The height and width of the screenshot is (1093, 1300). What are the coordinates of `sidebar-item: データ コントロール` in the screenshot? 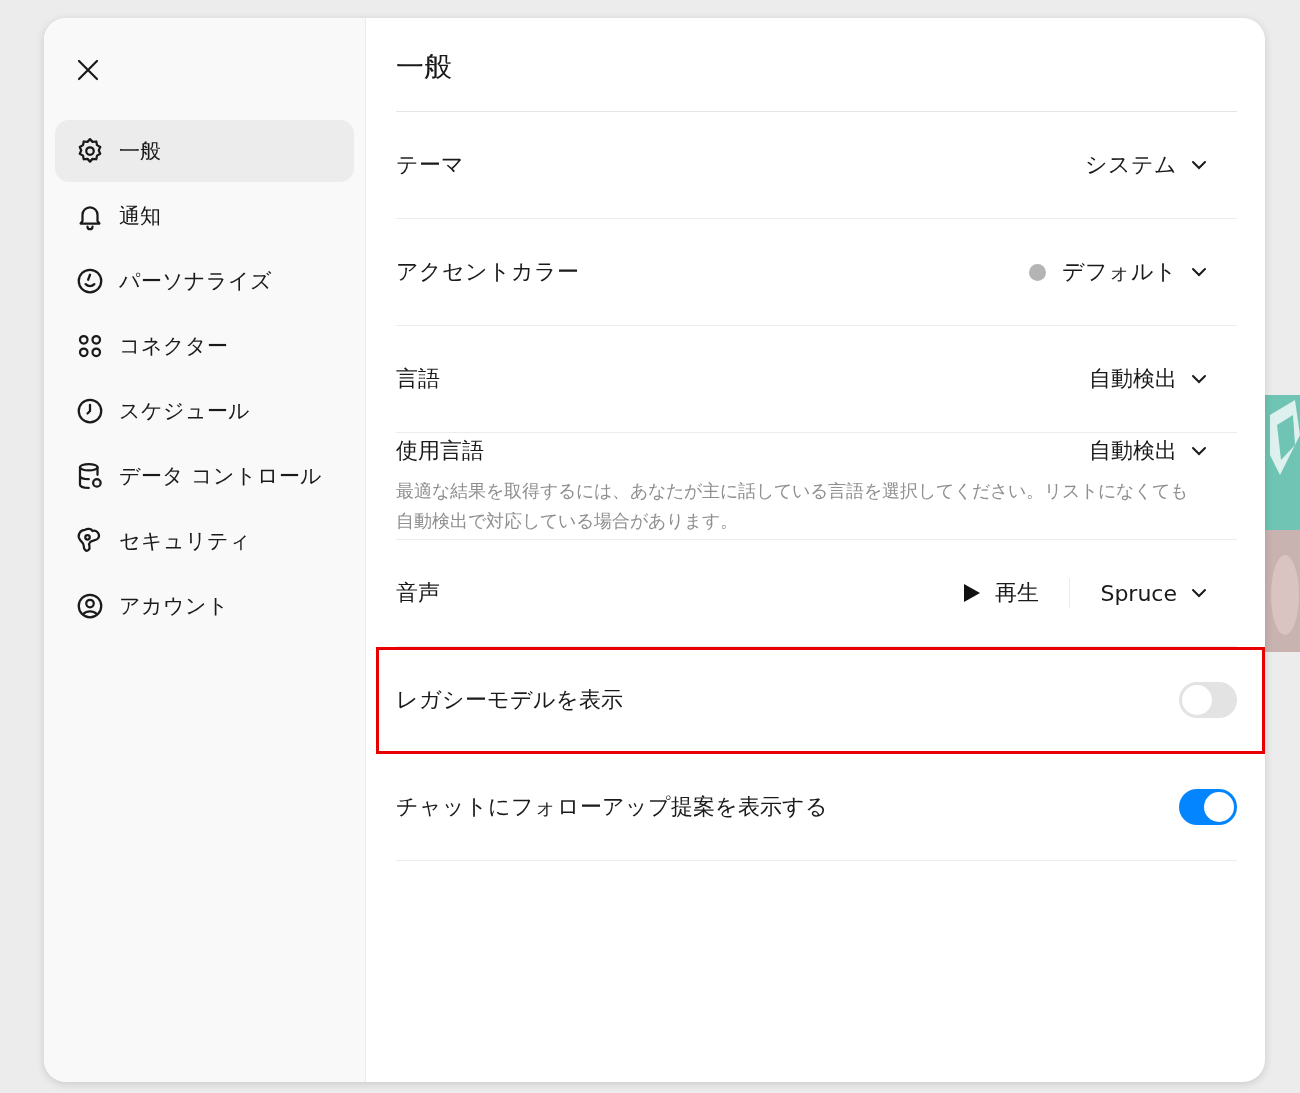 It's located at (204, 476).